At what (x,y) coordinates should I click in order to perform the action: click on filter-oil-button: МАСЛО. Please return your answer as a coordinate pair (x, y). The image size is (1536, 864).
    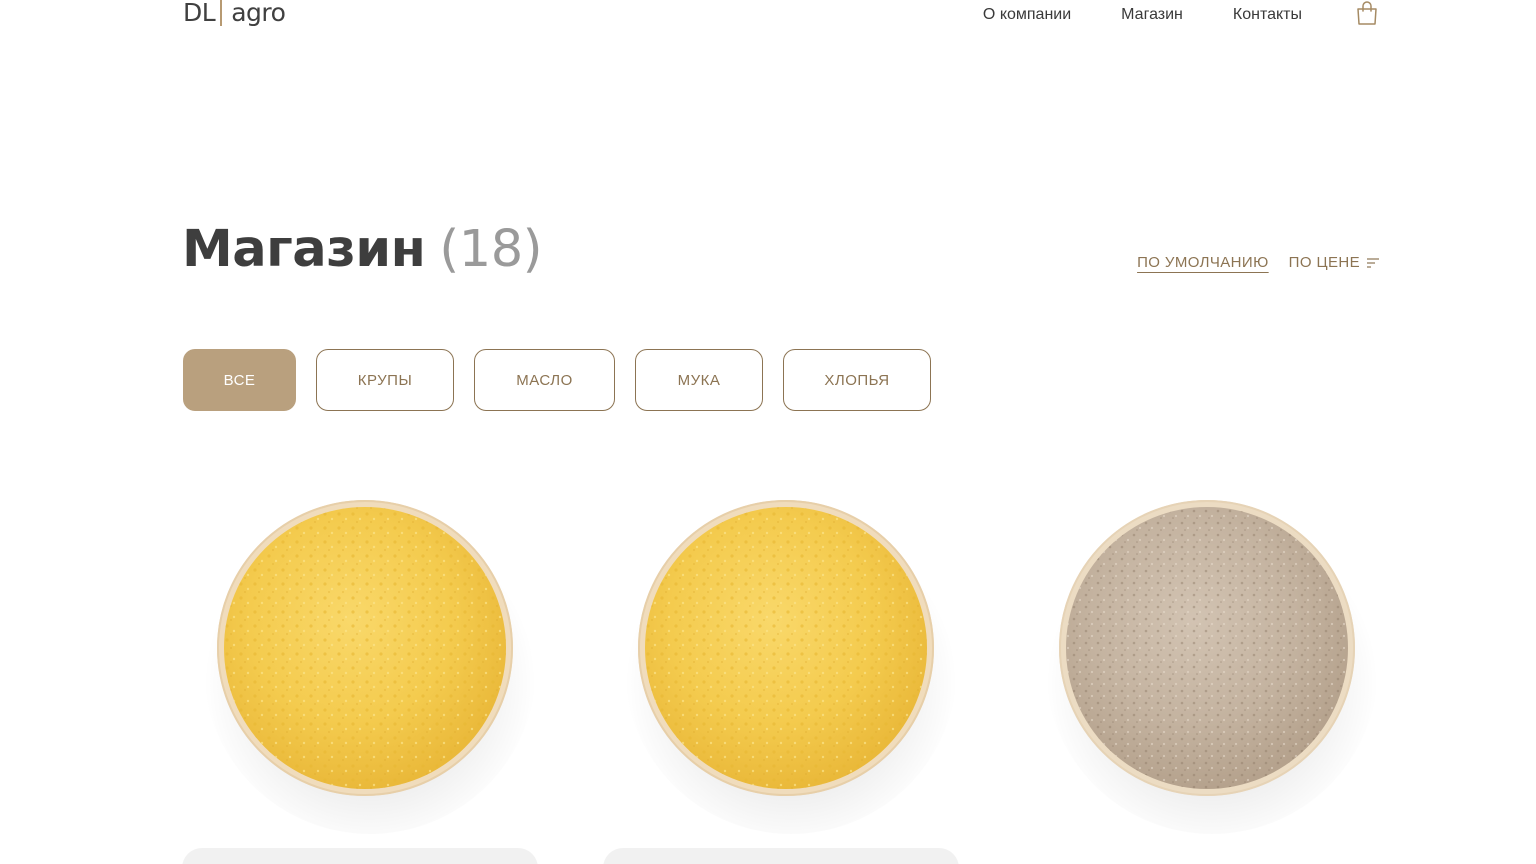
    Looking at the image, I should click on (544, 380).